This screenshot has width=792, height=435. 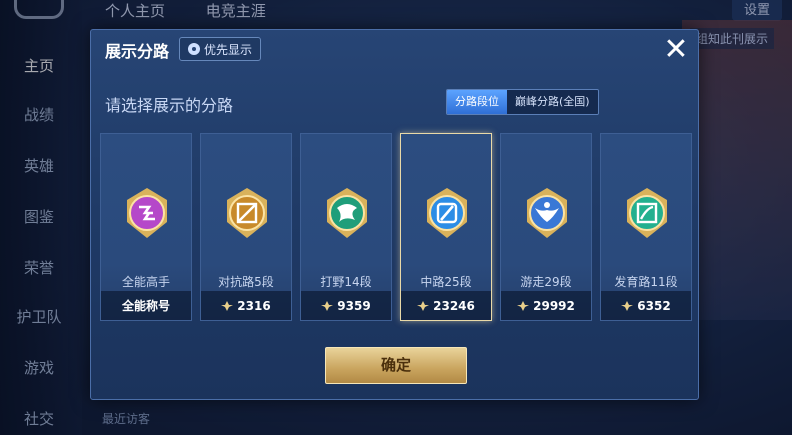 What do you see at coordinates (147, 213) in the screenshot?
I see `allround-emblem-icon` at bounding box center [147, 213].